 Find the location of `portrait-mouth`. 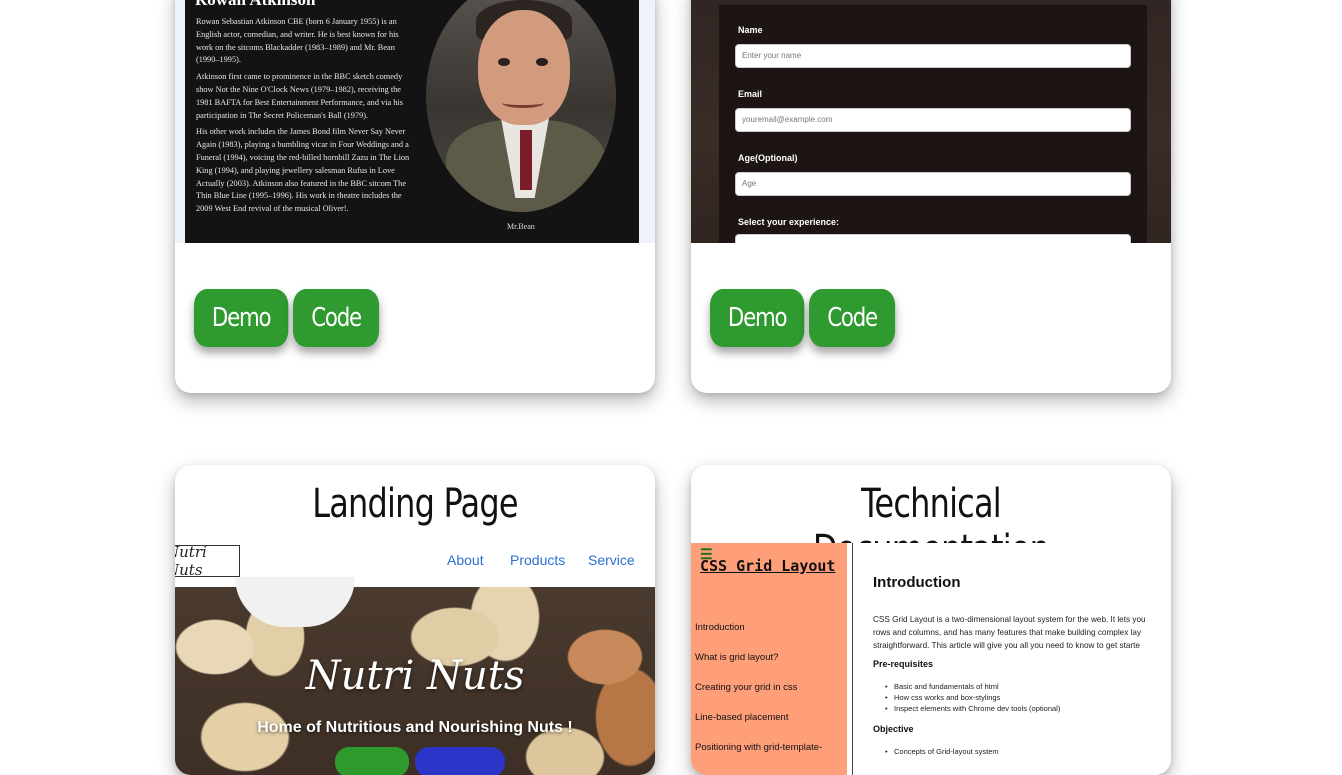

portrait-mouth is located at coordinates (523, 103).